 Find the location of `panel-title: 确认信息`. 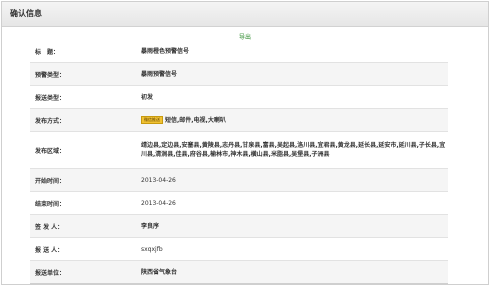

panel-title: 确认信息 is located at coordinates (245, 14).